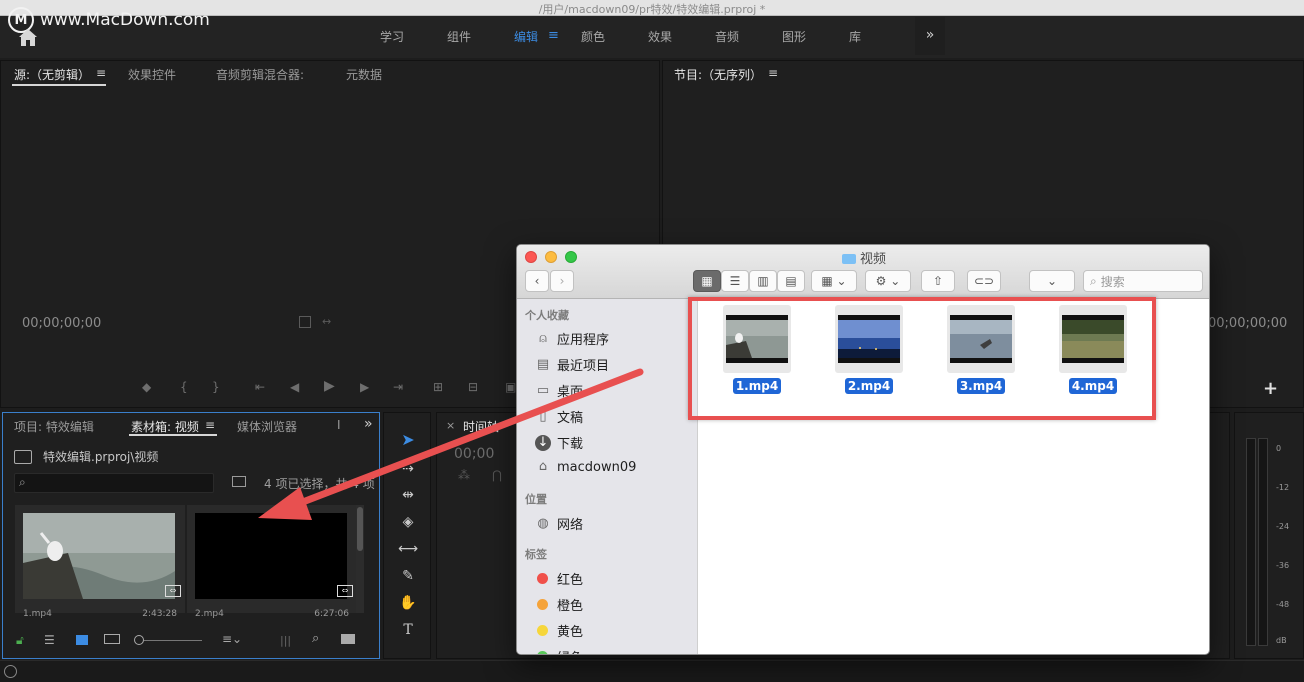 This screenshot has height=682, width=1304. What do you see at coordinates (1269, 535) in the screenshot?
I see `audio-meters-panel` at bounding box center [1269, 535].